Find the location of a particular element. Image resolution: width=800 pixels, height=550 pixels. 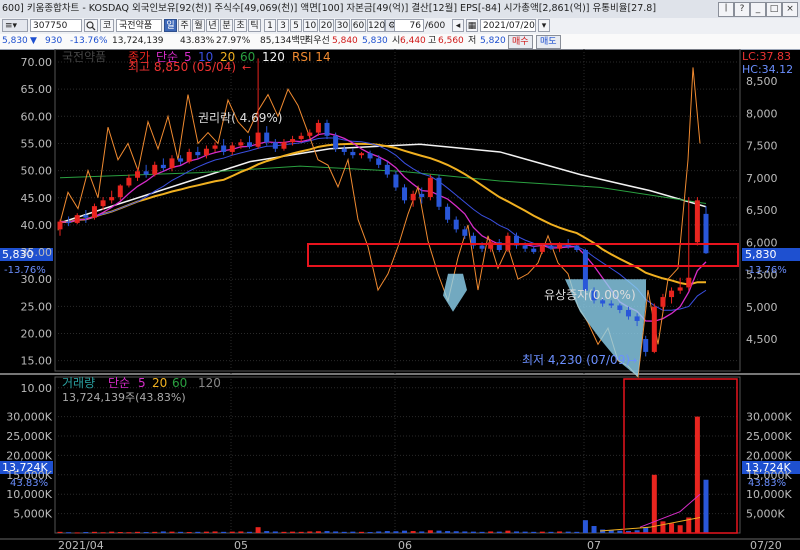

minimize-button: _ is located at coordinates (758, 9).